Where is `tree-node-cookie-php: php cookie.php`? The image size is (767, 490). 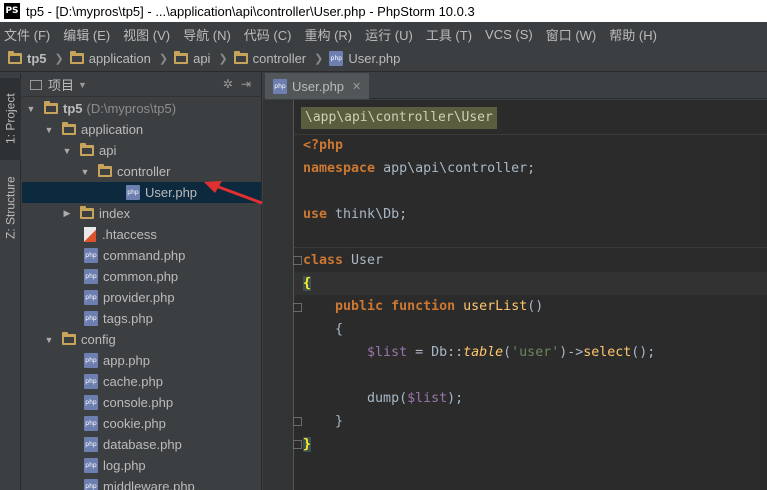 tree-node-cookie-php: php cookie.php is located at coordinates (141, 423).